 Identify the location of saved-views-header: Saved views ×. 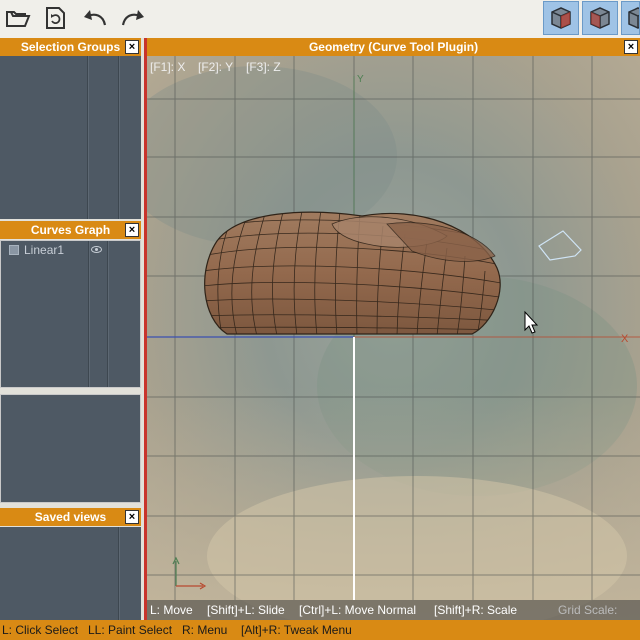
(70, 517).